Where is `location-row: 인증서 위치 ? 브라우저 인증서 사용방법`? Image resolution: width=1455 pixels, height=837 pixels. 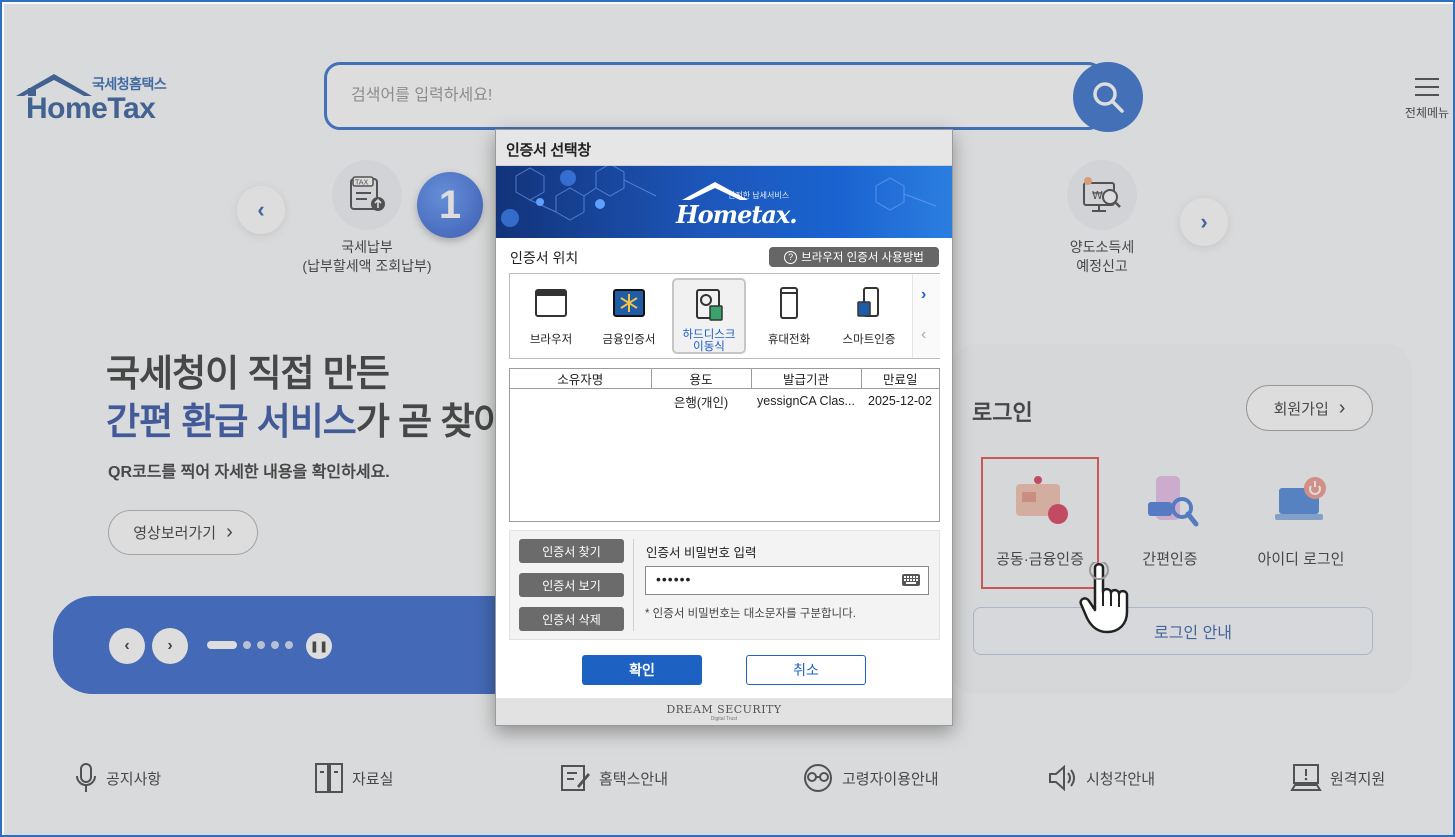
location-row: 인증서 위치 ? 브라우저 인증서 사용방법 is located at coordinates (724, 255).